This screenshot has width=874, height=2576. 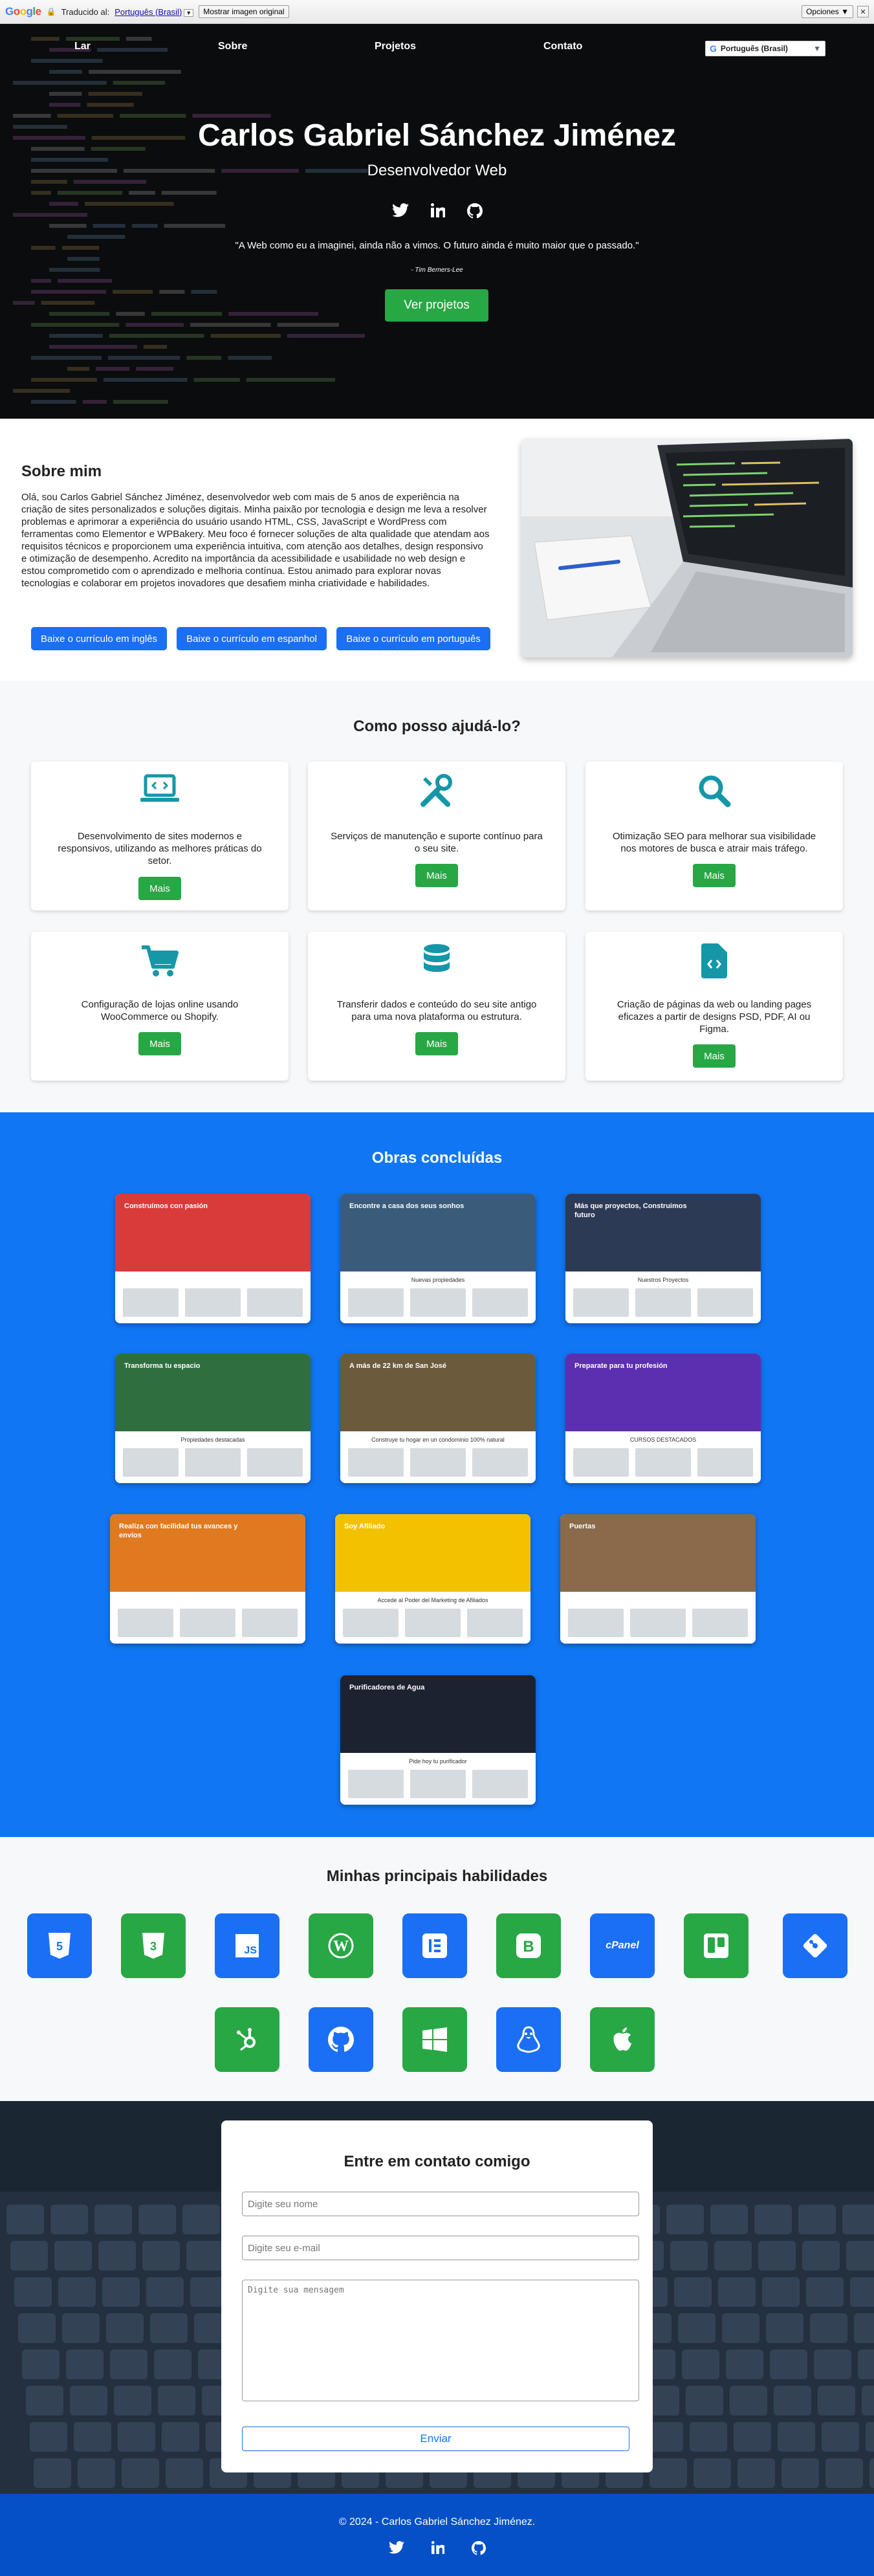 What do you see at coordinates (438, 1762) in the screenshot?
I see `work-caption: Pide hoy tu purificador` at bounding box center [438, 1762].